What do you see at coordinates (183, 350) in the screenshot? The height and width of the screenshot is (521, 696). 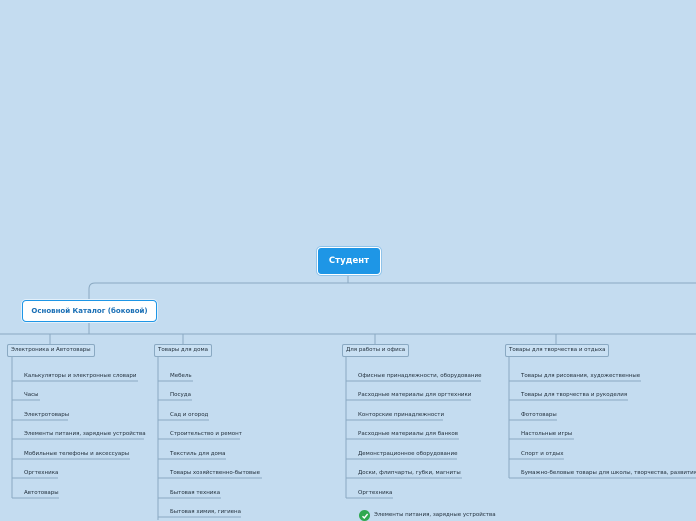 I see `category-home: Товары для дома` at bounding box center [183, 350].